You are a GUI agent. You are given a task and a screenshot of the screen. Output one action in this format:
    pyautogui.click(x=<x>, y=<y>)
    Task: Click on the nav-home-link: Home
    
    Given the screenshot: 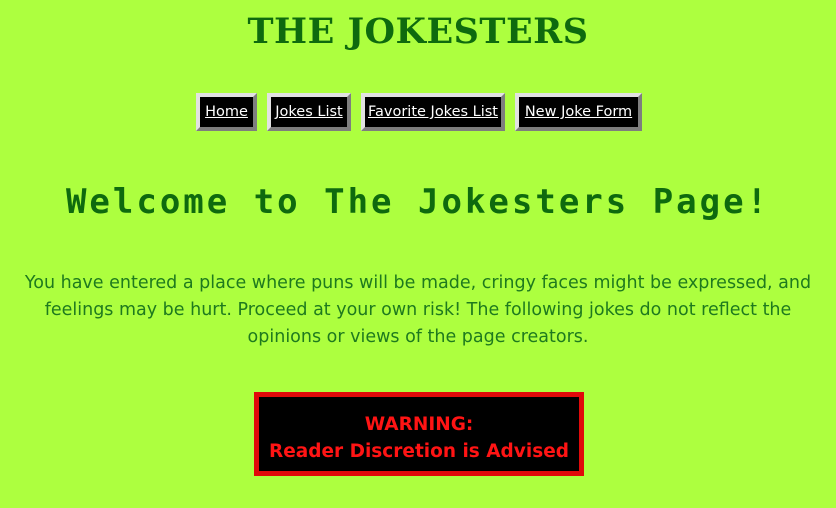 What is the action you would take?
    pyautogui.click(x=226, y=112)
    